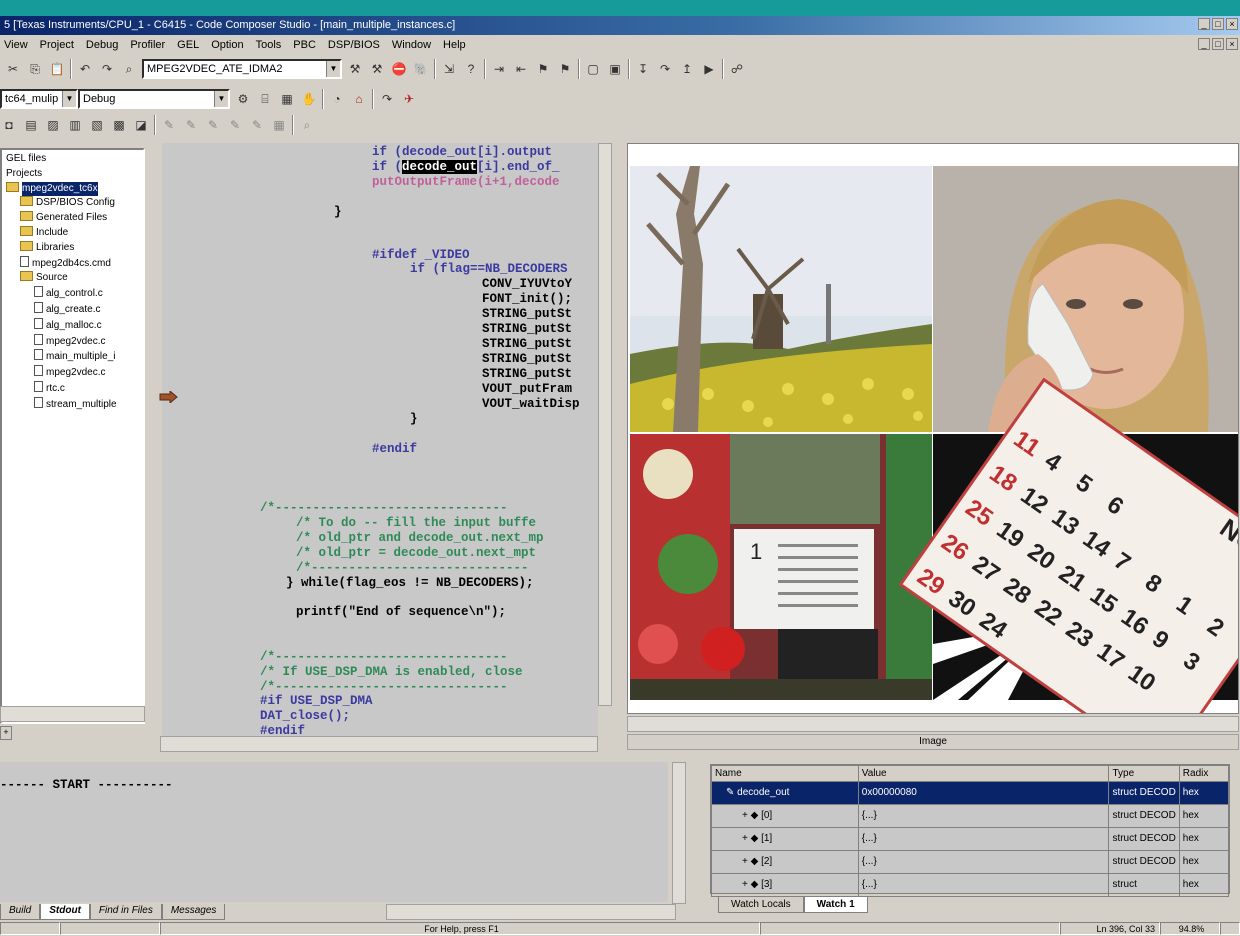  I want to click on stop-build-icon: ⛔, so click(399, 69).